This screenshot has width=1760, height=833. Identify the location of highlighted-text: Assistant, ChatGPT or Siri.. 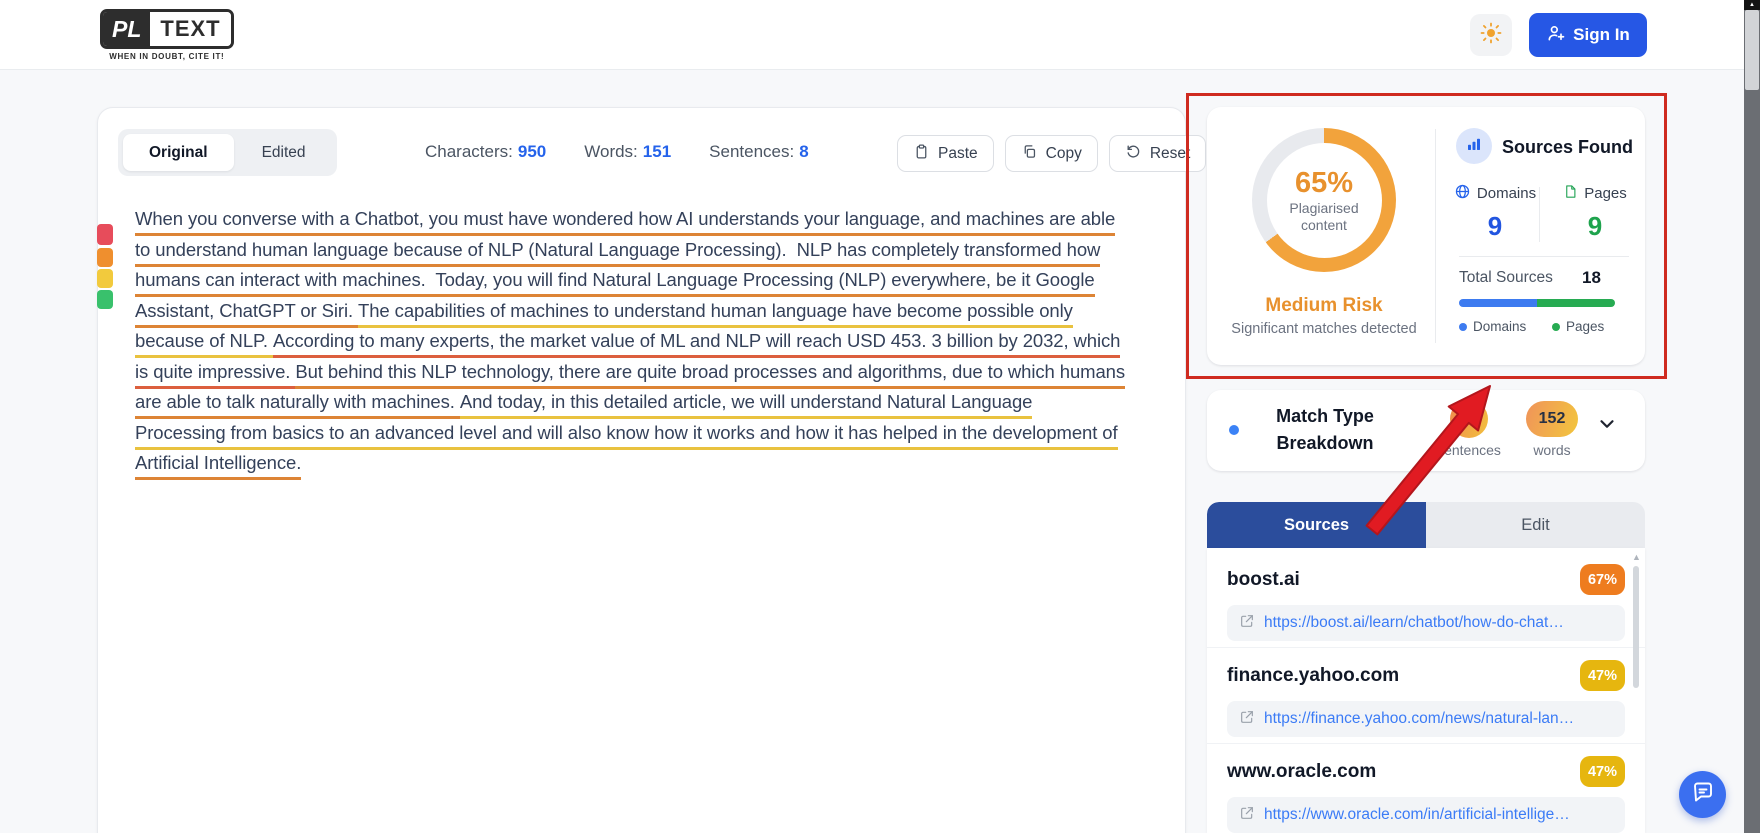
(247, 314).